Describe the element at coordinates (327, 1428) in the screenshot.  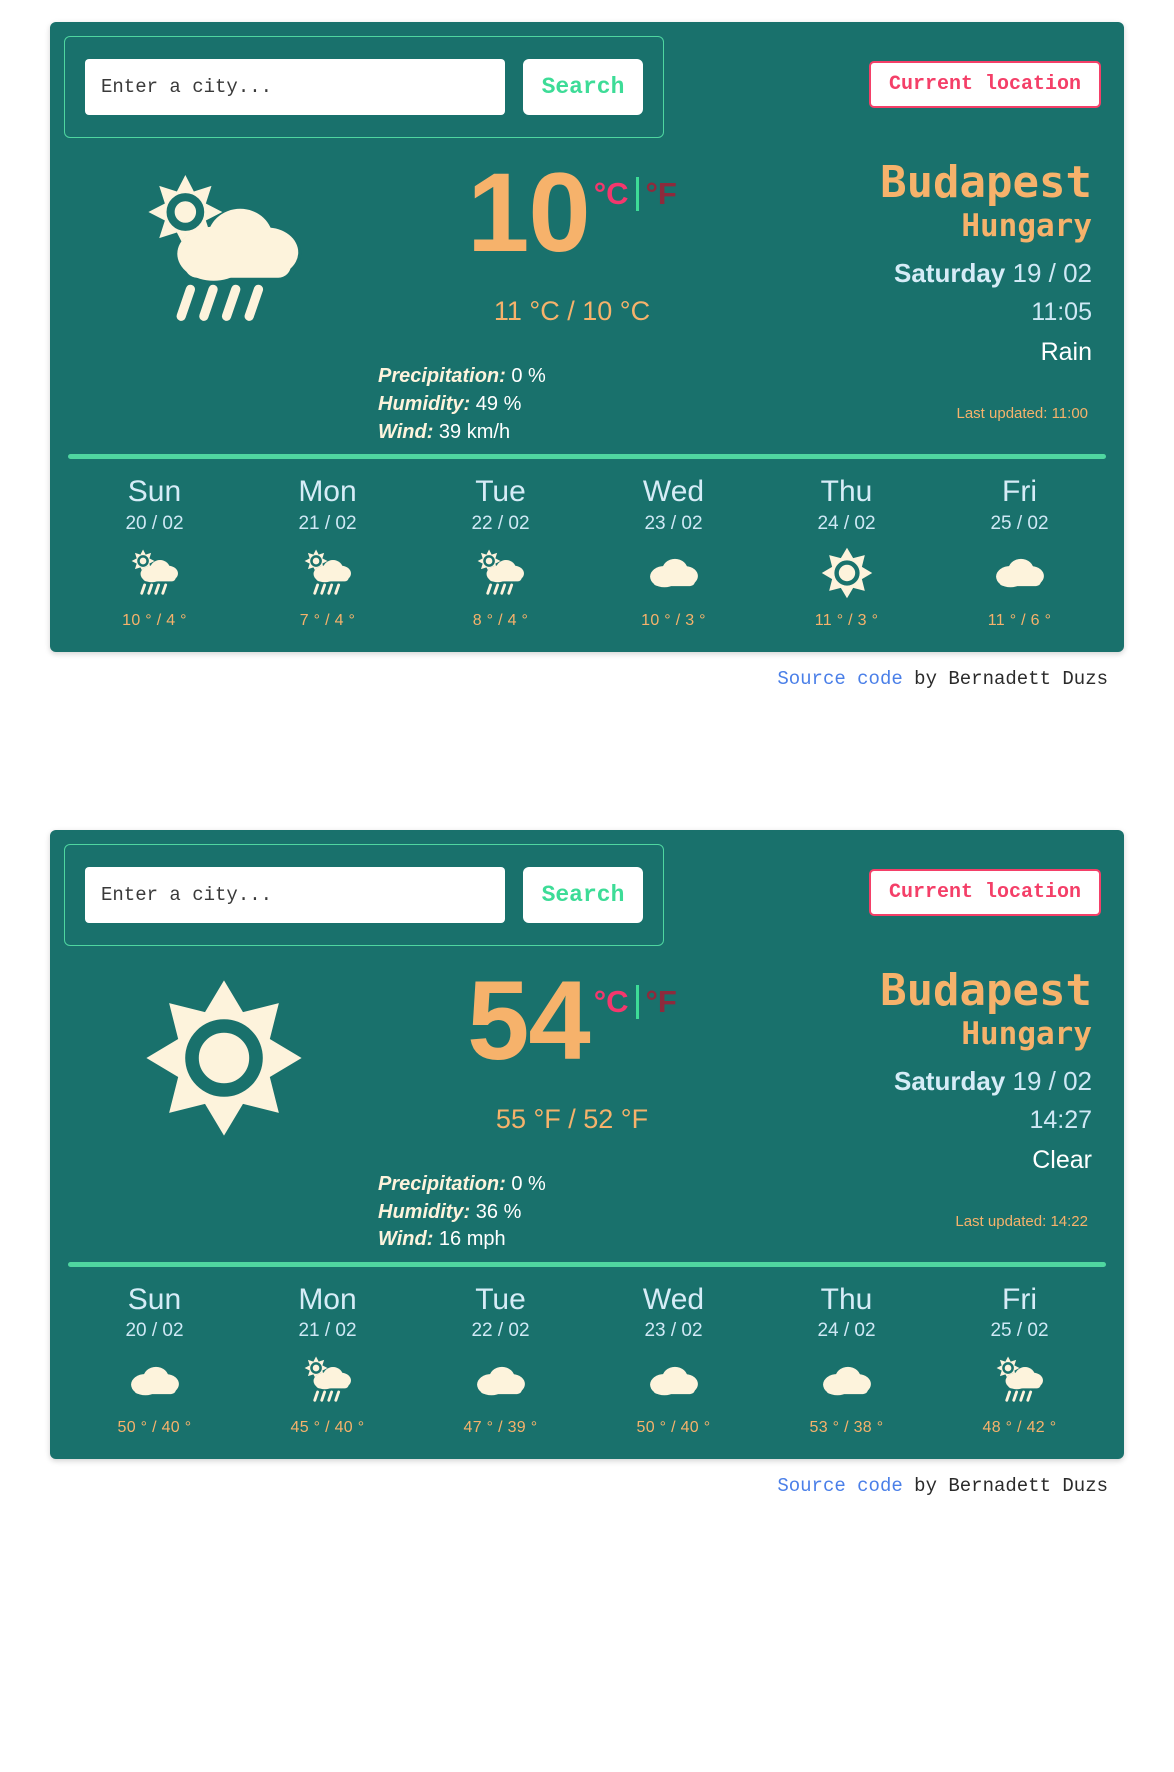
I see `forecast-day-temps: 45 ° / 40 °` at that location.